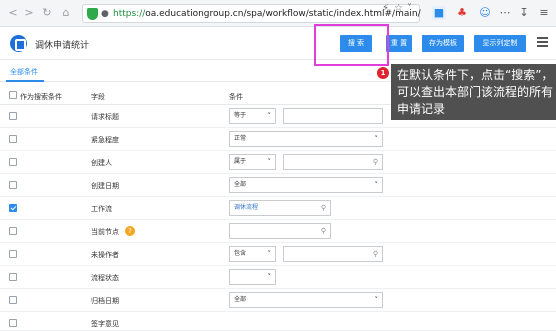 This screenshot has width=556, height=331. Describe the element at coordinates (485, 13) in the screenshot. I see `smiley-icon: ☺` at that location.